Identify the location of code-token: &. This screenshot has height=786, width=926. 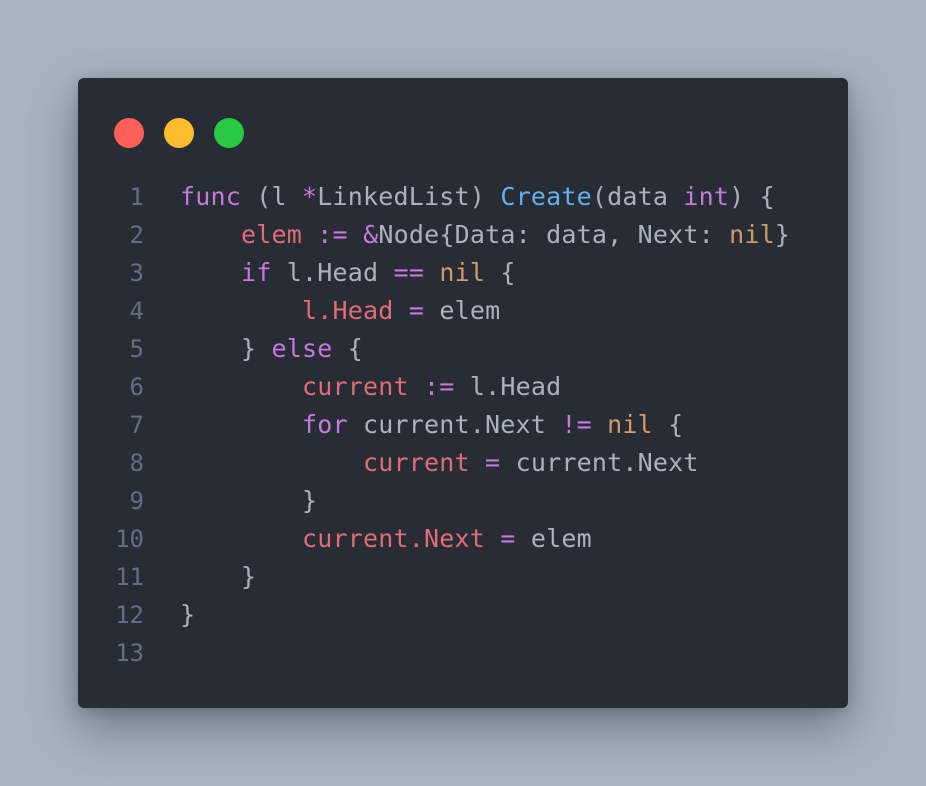
(371, 234).